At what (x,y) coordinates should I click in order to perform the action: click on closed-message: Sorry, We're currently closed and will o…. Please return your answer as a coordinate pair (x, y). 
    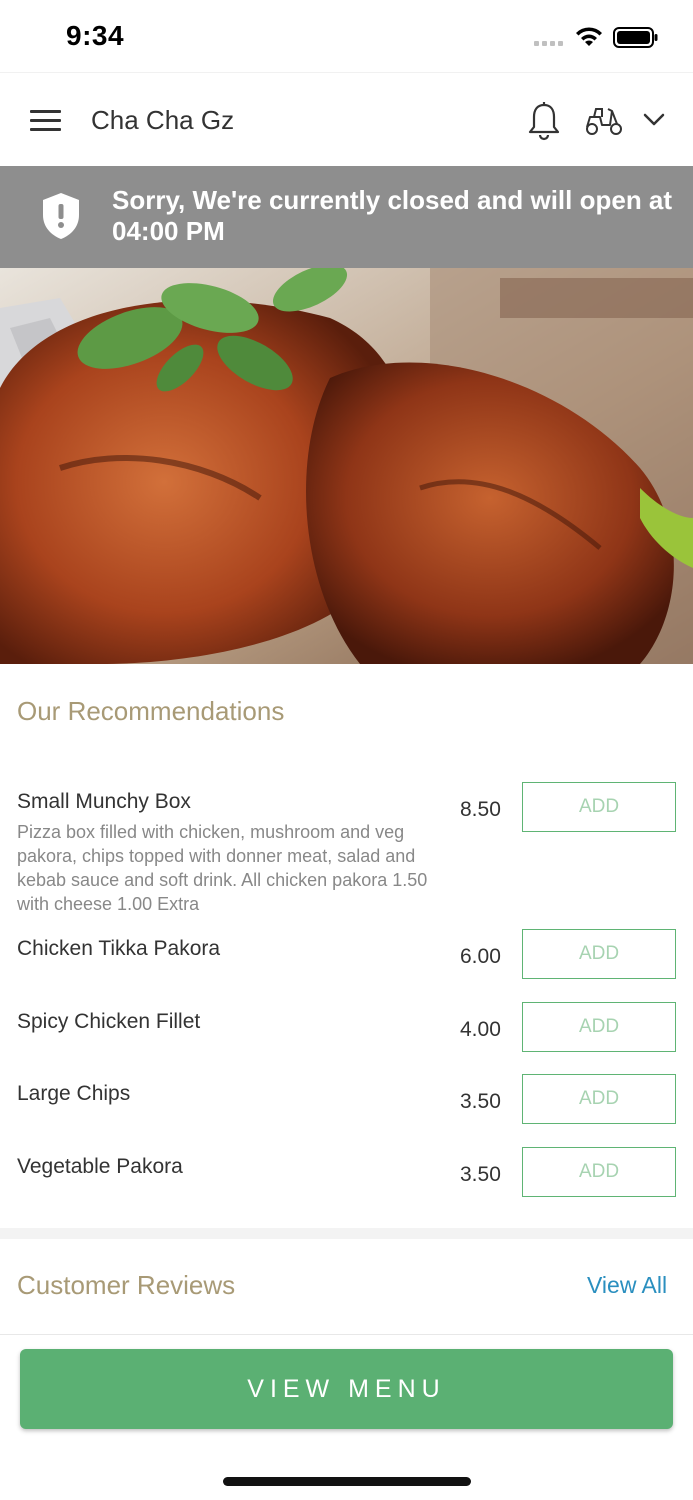
    Looking at the image, I should click on (392, 215).